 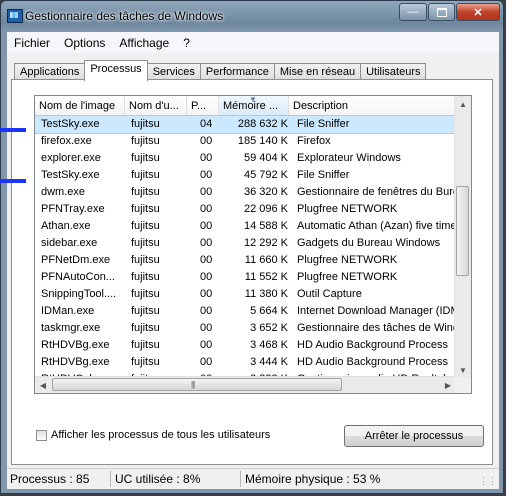 I want to click on process-memory: 5 664 K, so click(x=269, y=311).